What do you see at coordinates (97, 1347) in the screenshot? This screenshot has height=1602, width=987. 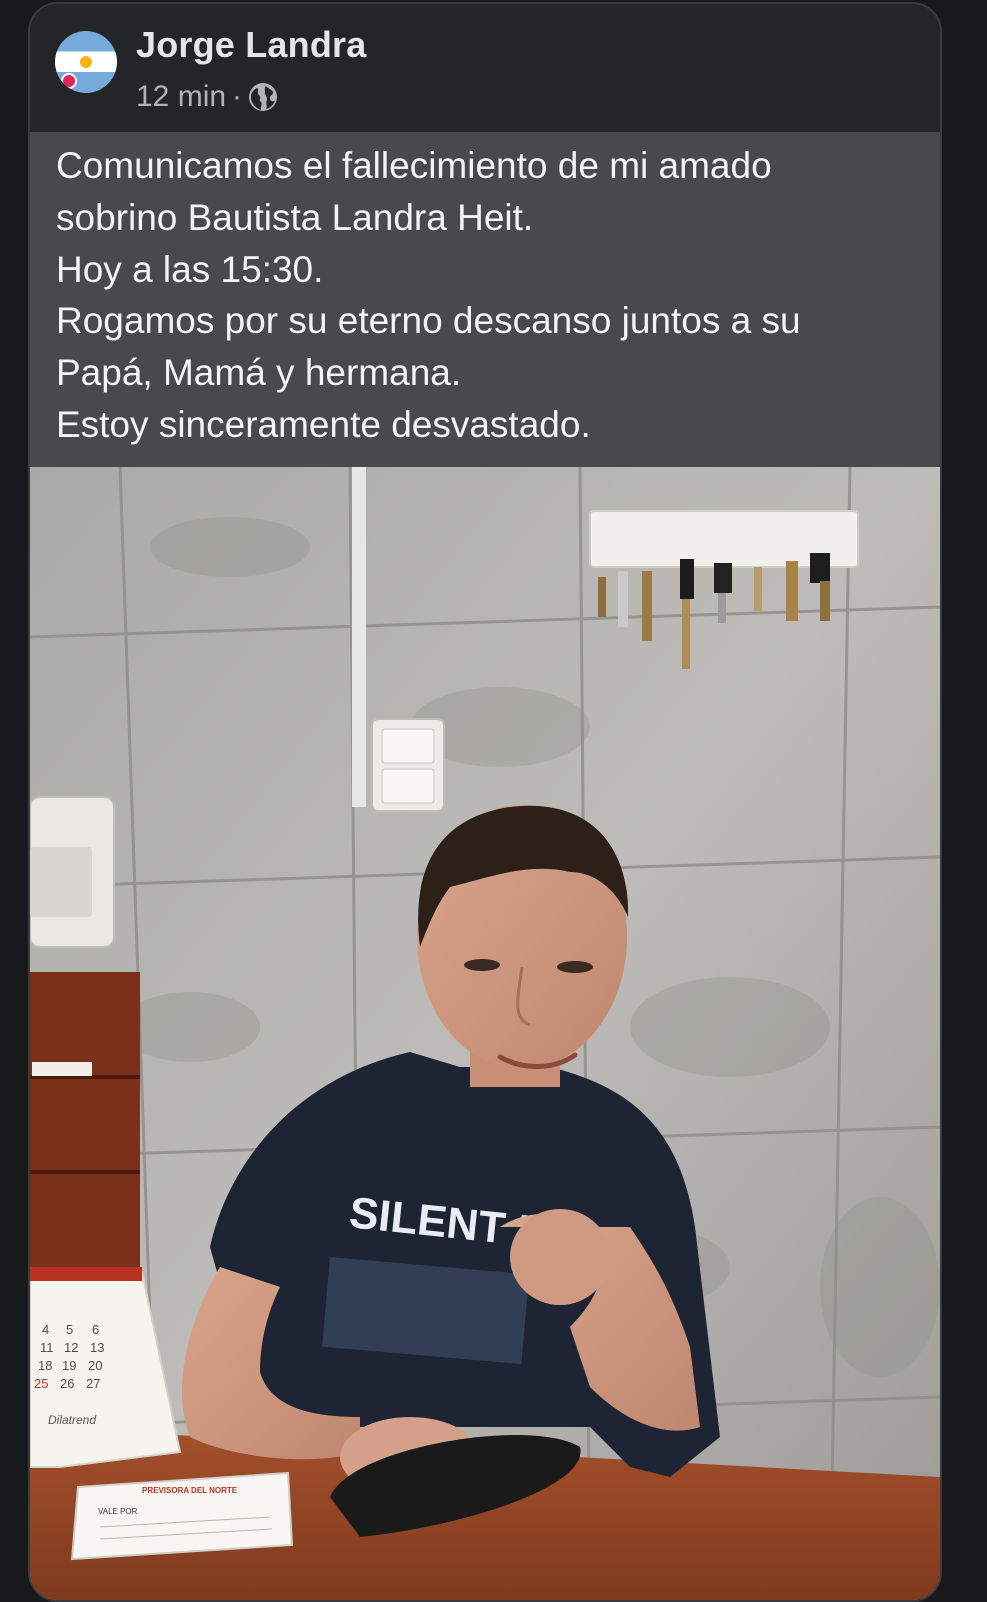 I see `calendar-day: 13` at bounding box center [97, 1347].